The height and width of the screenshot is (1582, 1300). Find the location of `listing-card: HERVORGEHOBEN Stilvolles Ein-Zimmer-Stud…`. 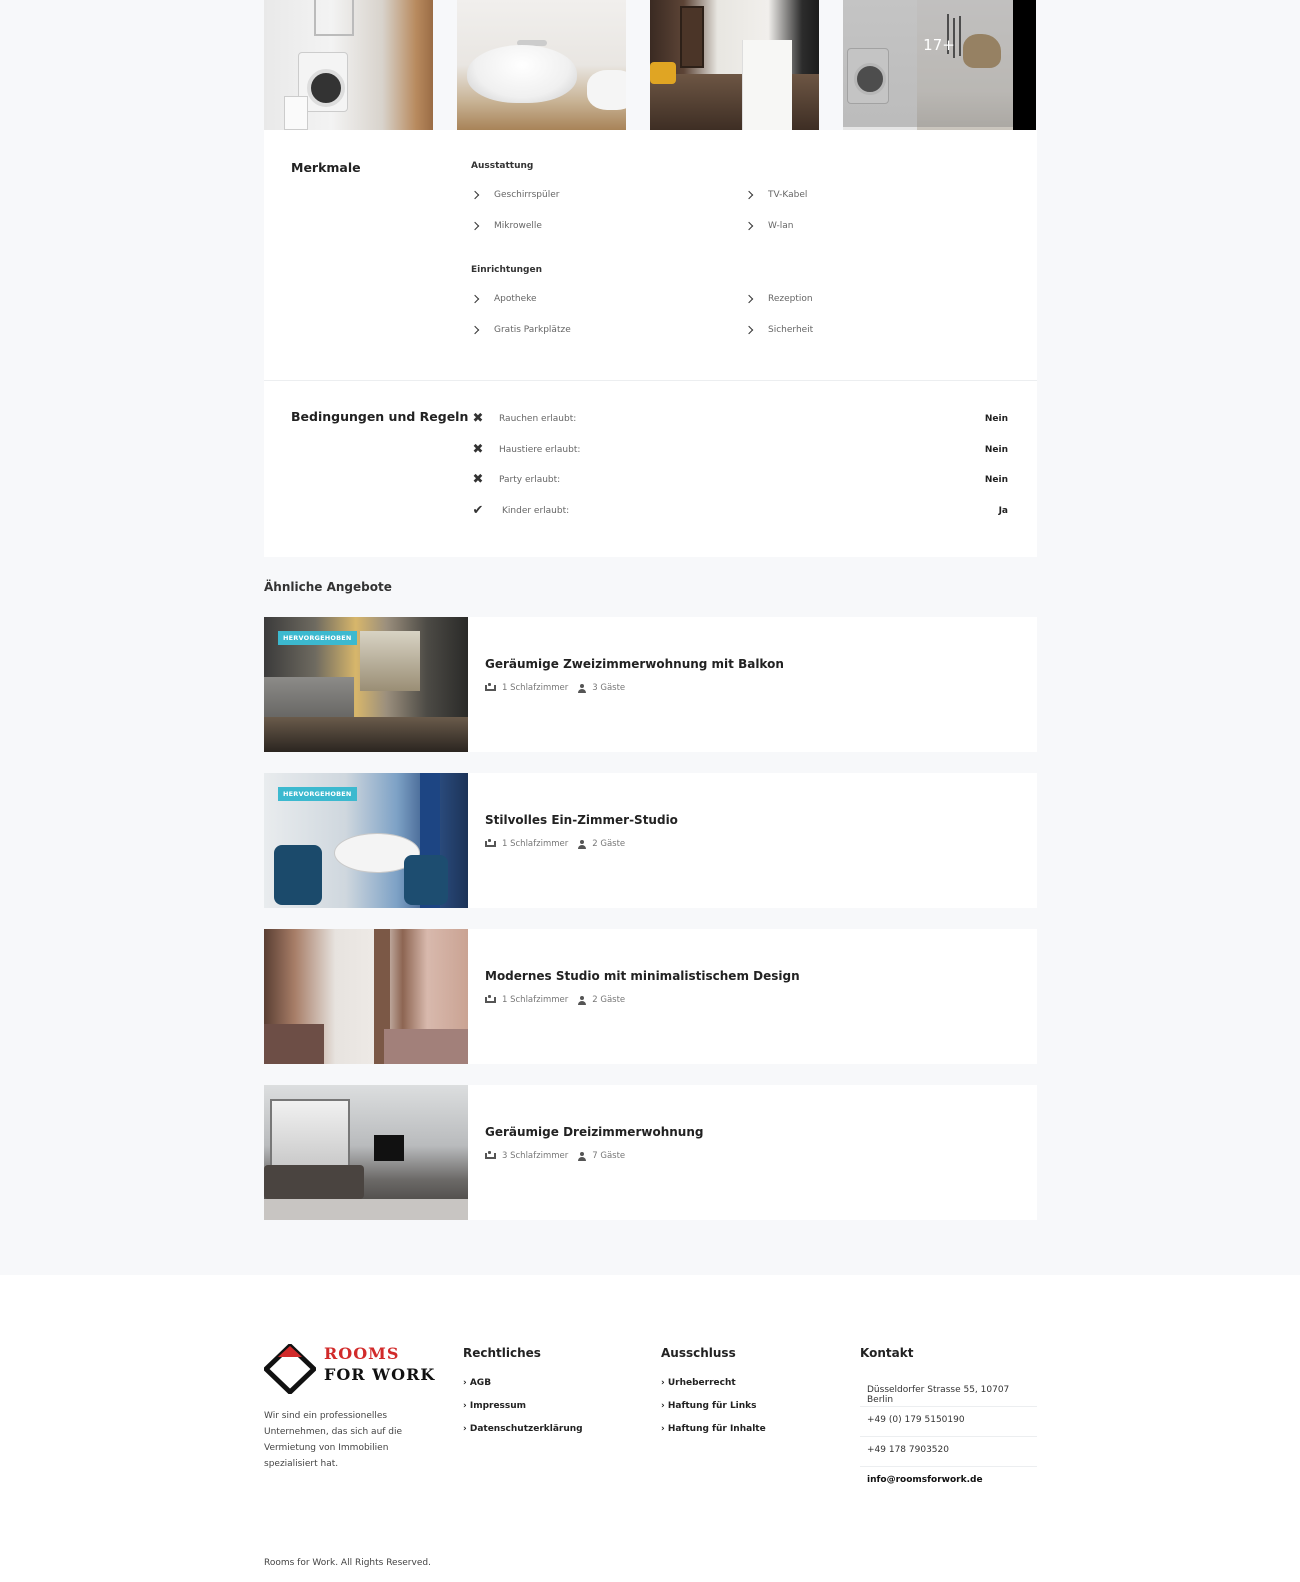

listing-card: HERVORGEHOBEN Stilvolles Ein-Zimmer-Stud… is located at coordinates (650, 840).